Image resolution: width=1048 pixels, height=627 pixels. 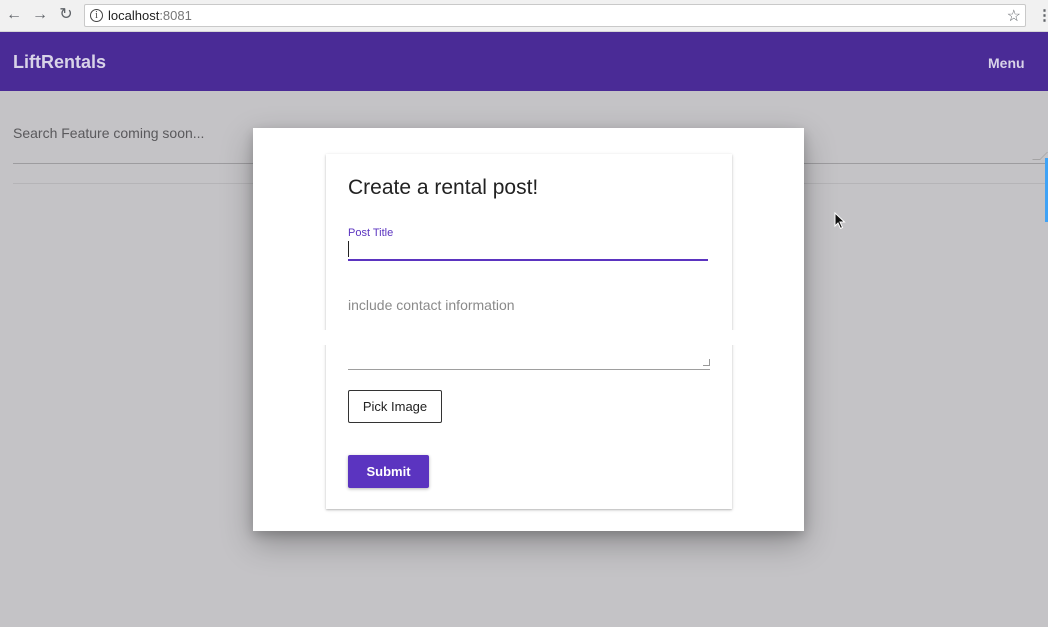 What do you see at coordinates (134, 15) in the screenshot?
I see `url-host: localhost` at bounding box center [134, 15].